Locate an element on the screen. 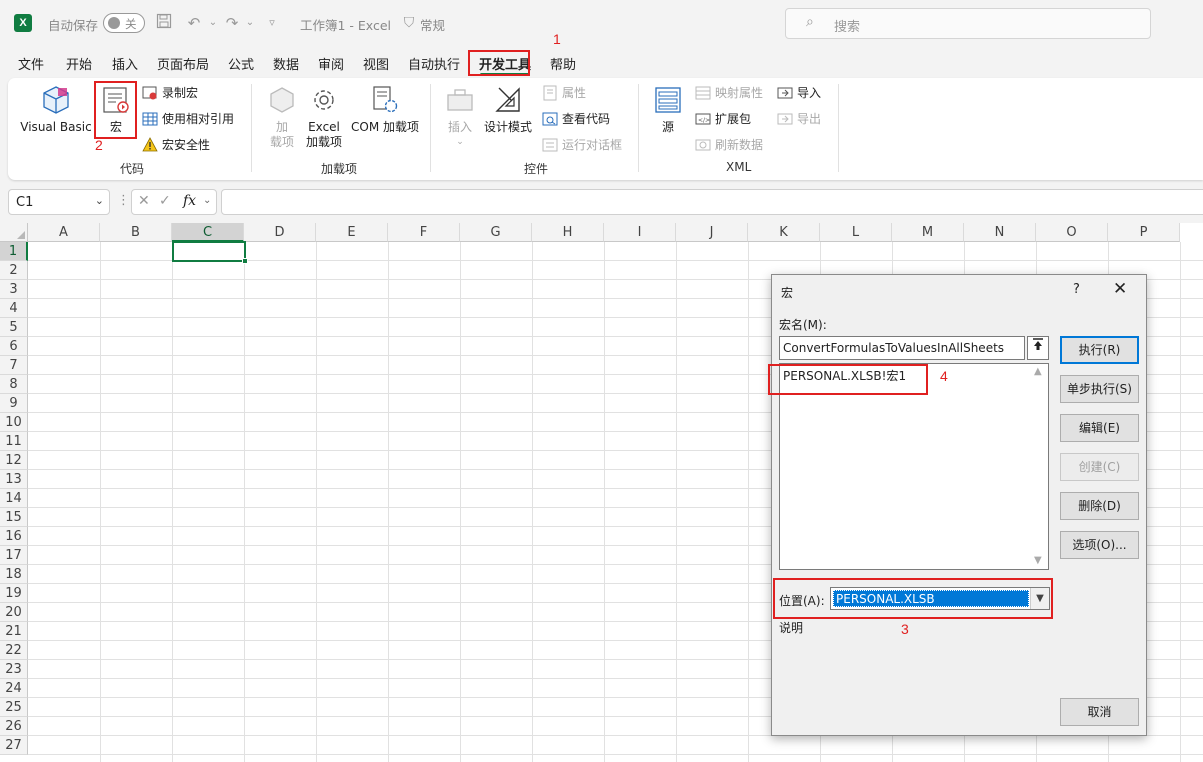 This screenshot has width=1203, height=762. column-header-g: G is located at coordinates (496, 232).